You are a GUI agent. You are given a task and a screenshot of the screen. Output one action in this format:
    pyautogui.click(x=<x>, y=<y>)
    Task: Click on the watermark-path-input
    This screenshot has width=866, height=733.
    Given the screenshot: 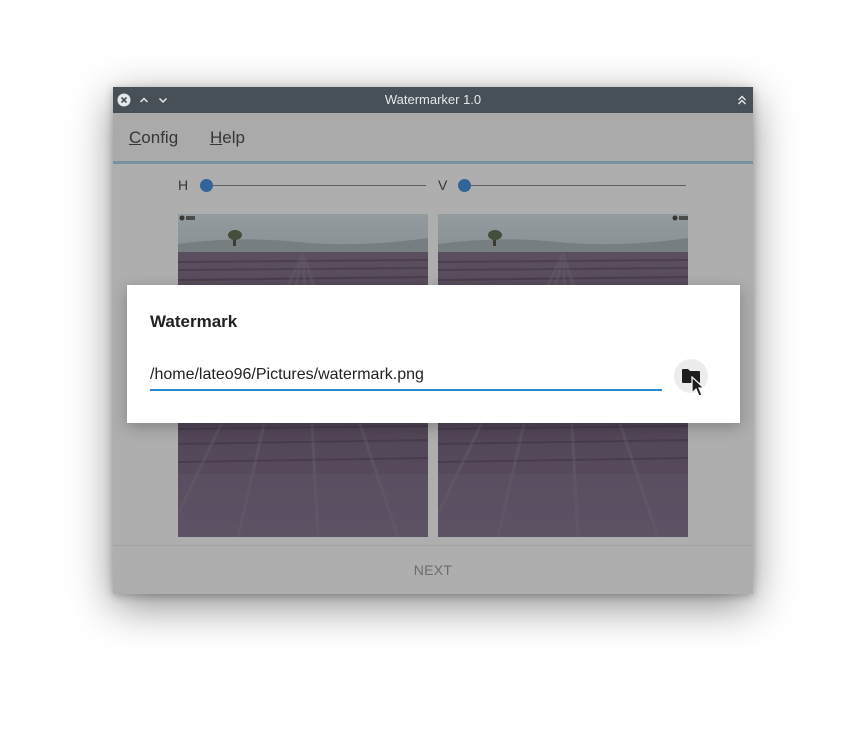 What is the action you would take?
    pyautogui.click(x=406, y=375)
    